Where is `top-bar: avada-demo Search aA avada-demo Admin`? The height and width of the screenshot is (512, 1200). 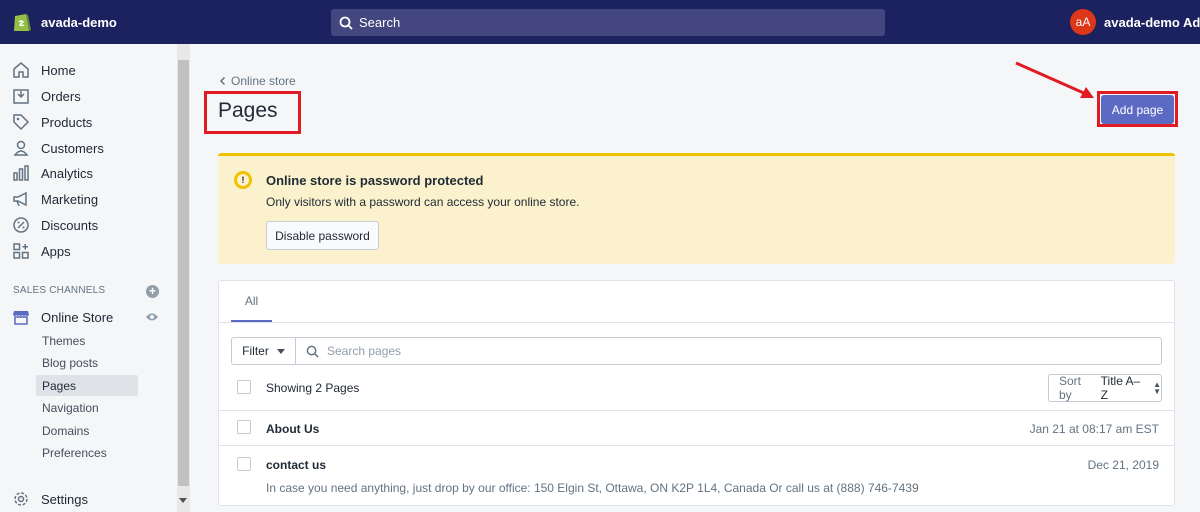
top-bar: avada-demo Search aA avada-demo Admin is located at coordinates (600, 22).